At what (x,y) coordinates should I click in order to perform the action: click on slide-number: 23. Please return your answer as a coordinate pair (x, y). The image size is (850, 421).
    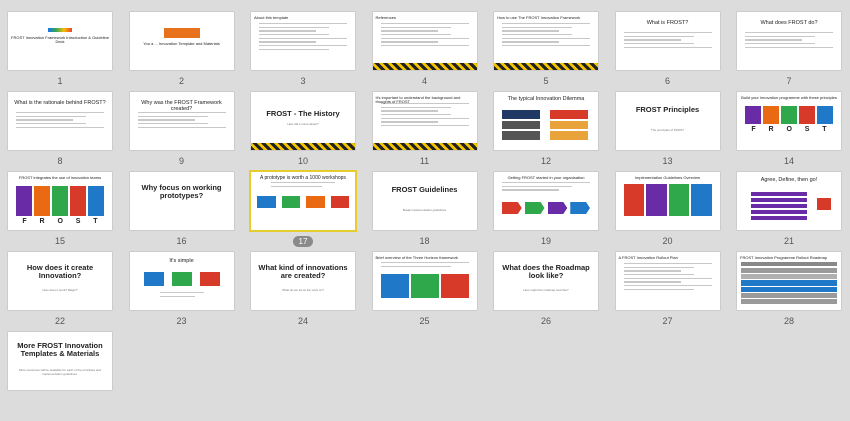
    Looking at the image, I should click on (182, 321).